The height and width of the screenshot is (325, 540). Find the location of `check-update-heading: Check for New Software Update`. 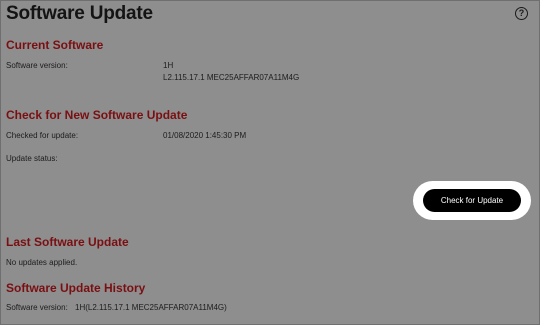

check-update-heading: Check for New Software Update is located at coordinates (97, 115).